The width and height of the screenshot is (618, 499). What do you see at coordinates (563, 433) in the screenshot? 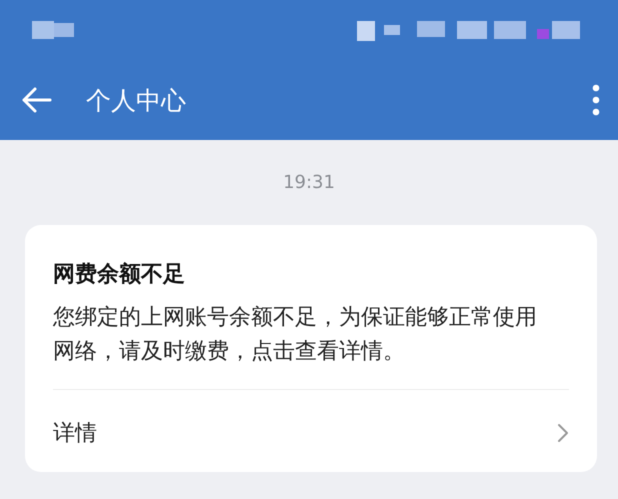
I see `chevron-right-icon` at bounding box center [563, 433].